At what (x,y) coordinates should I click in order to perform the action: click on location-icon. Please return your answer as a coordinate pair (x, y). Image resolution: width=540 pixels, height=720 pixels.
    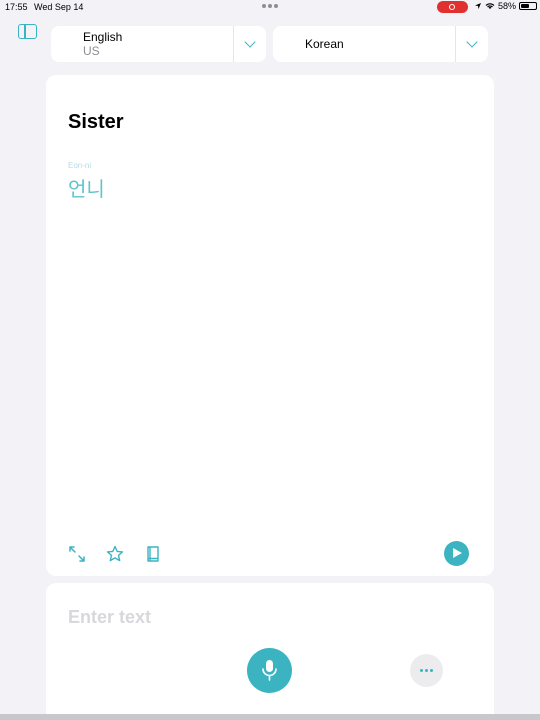
    Looking at the image, I should click on (478, 6).